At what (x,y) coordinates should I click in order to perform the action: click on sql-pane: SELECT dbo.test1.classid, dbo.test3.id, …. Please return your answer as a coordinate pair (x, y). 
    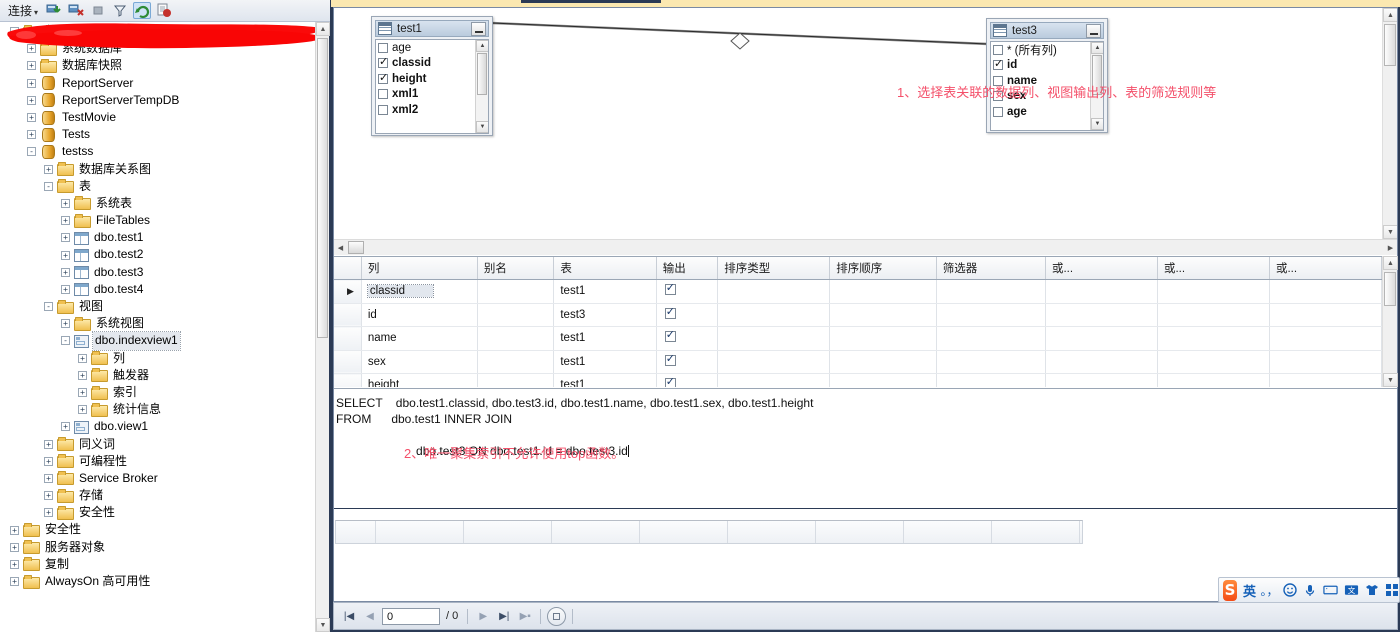
    Looking at the image, I should click on (865, 448).